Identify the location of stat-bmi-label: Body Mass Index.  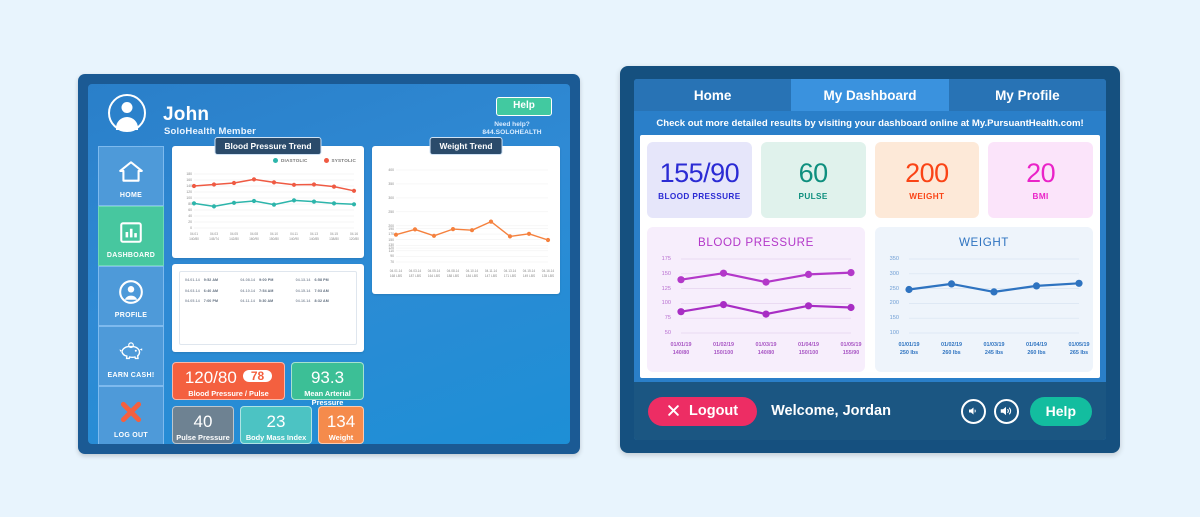
(276, 437).